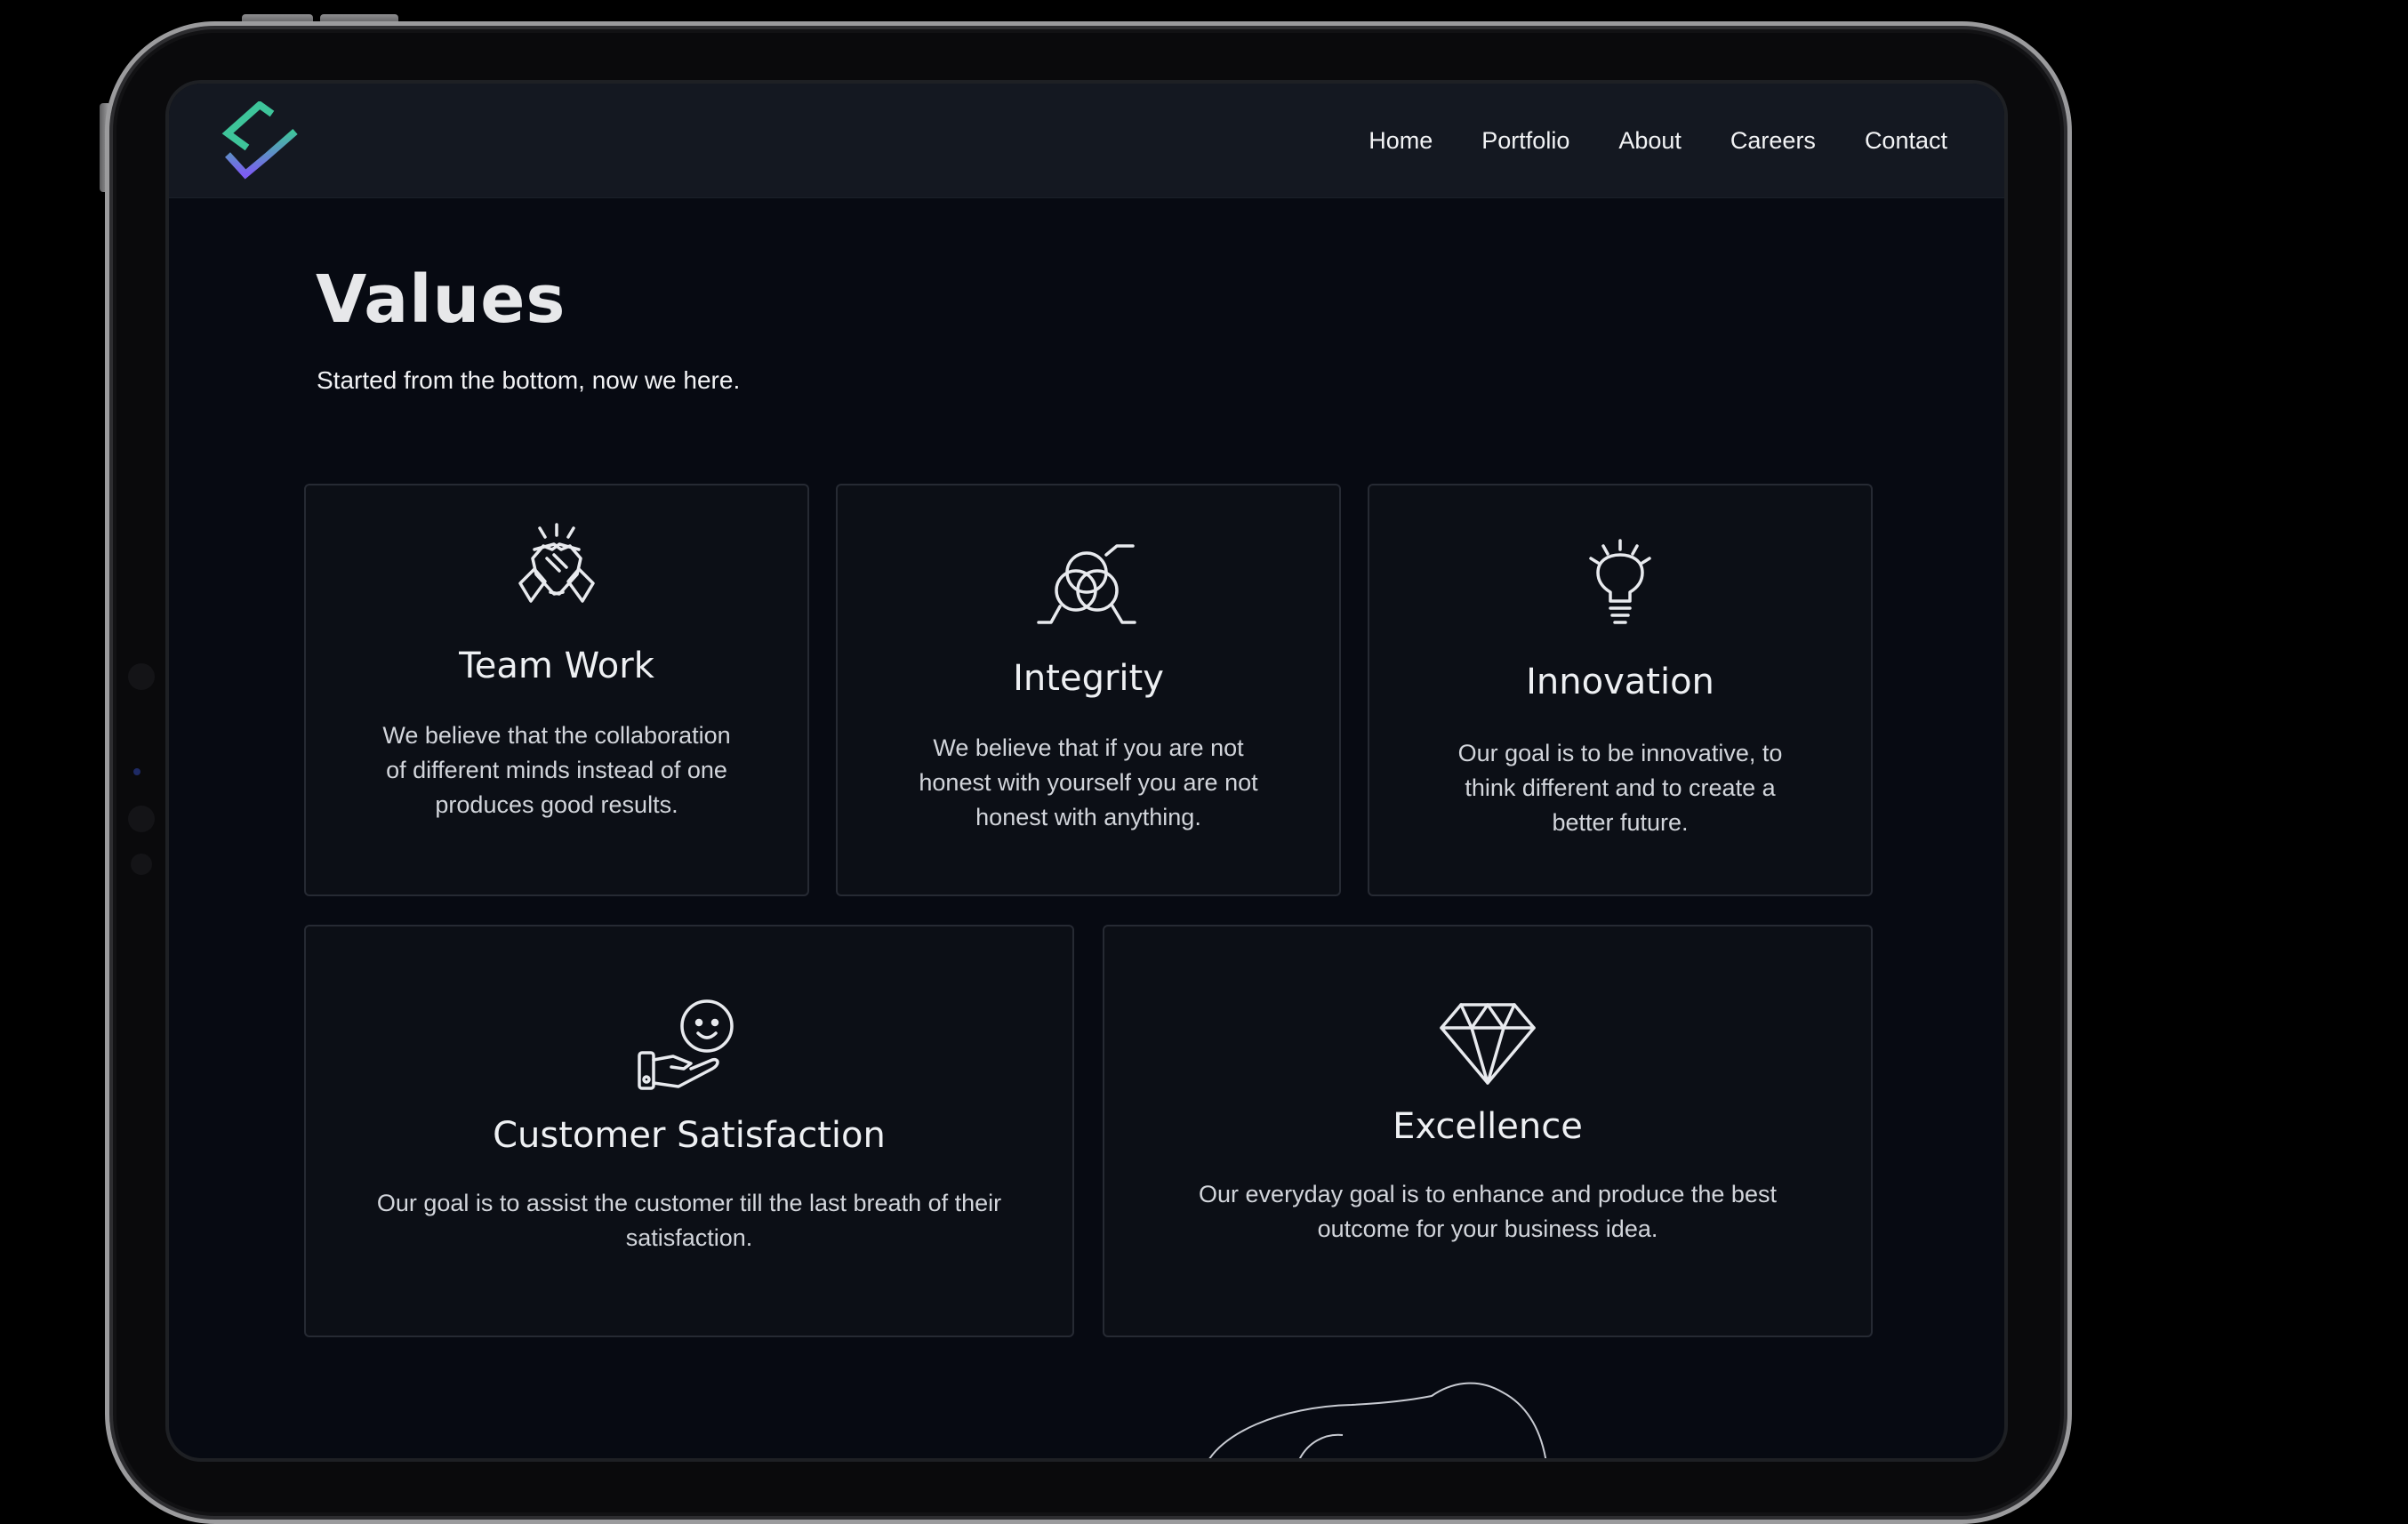 The height and width of the screenshot is (1524, 2408). What do you see at coordinates (1650, 141) in the screenshot?
I see `nav-about: About` at bounding box center [1650, 141].